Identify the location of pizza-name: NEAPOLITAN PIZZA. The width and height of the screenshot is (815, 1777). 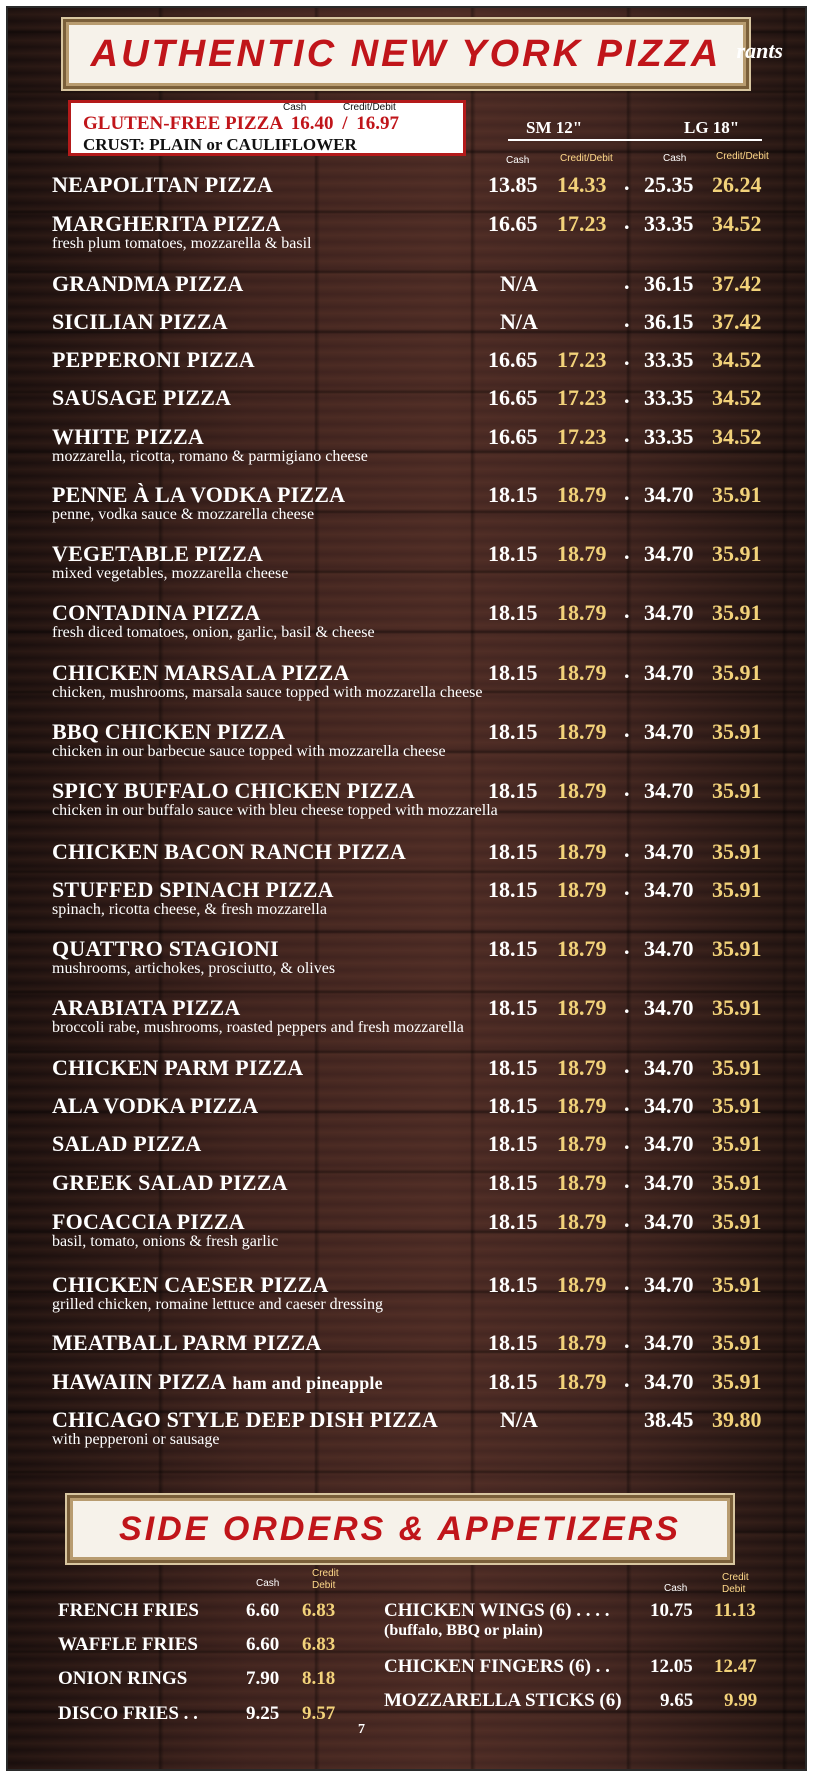
(162, 185).